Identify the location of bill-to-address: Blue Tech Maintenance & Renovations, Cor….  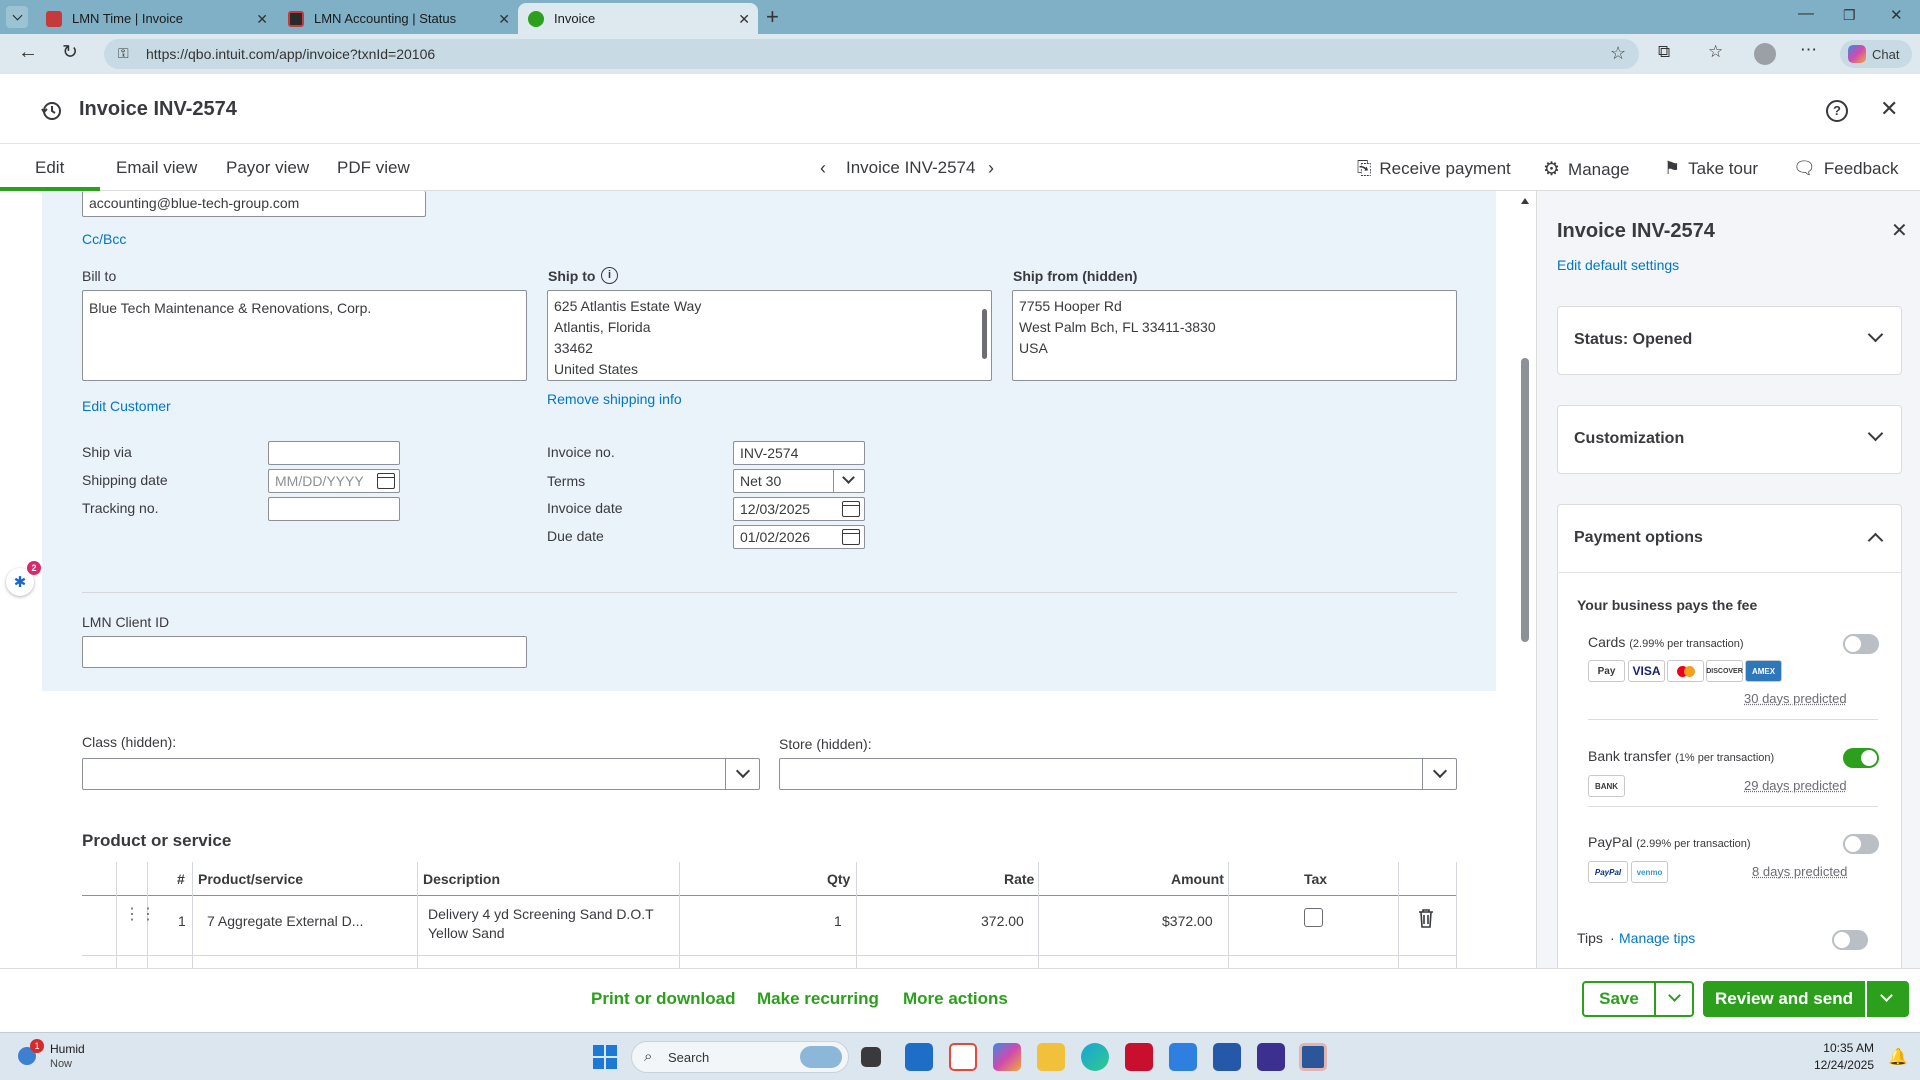
(304, 335).